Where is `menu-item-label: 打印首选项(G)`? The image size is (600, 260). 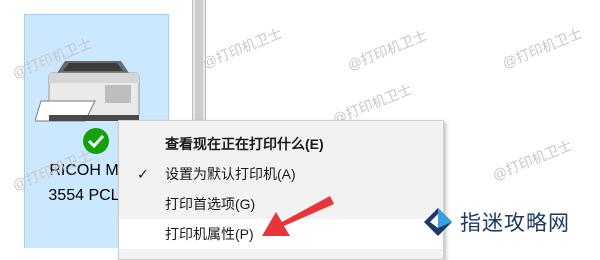
menu-item-label: 打印首选项(G) is located at coordinates (210, 204).